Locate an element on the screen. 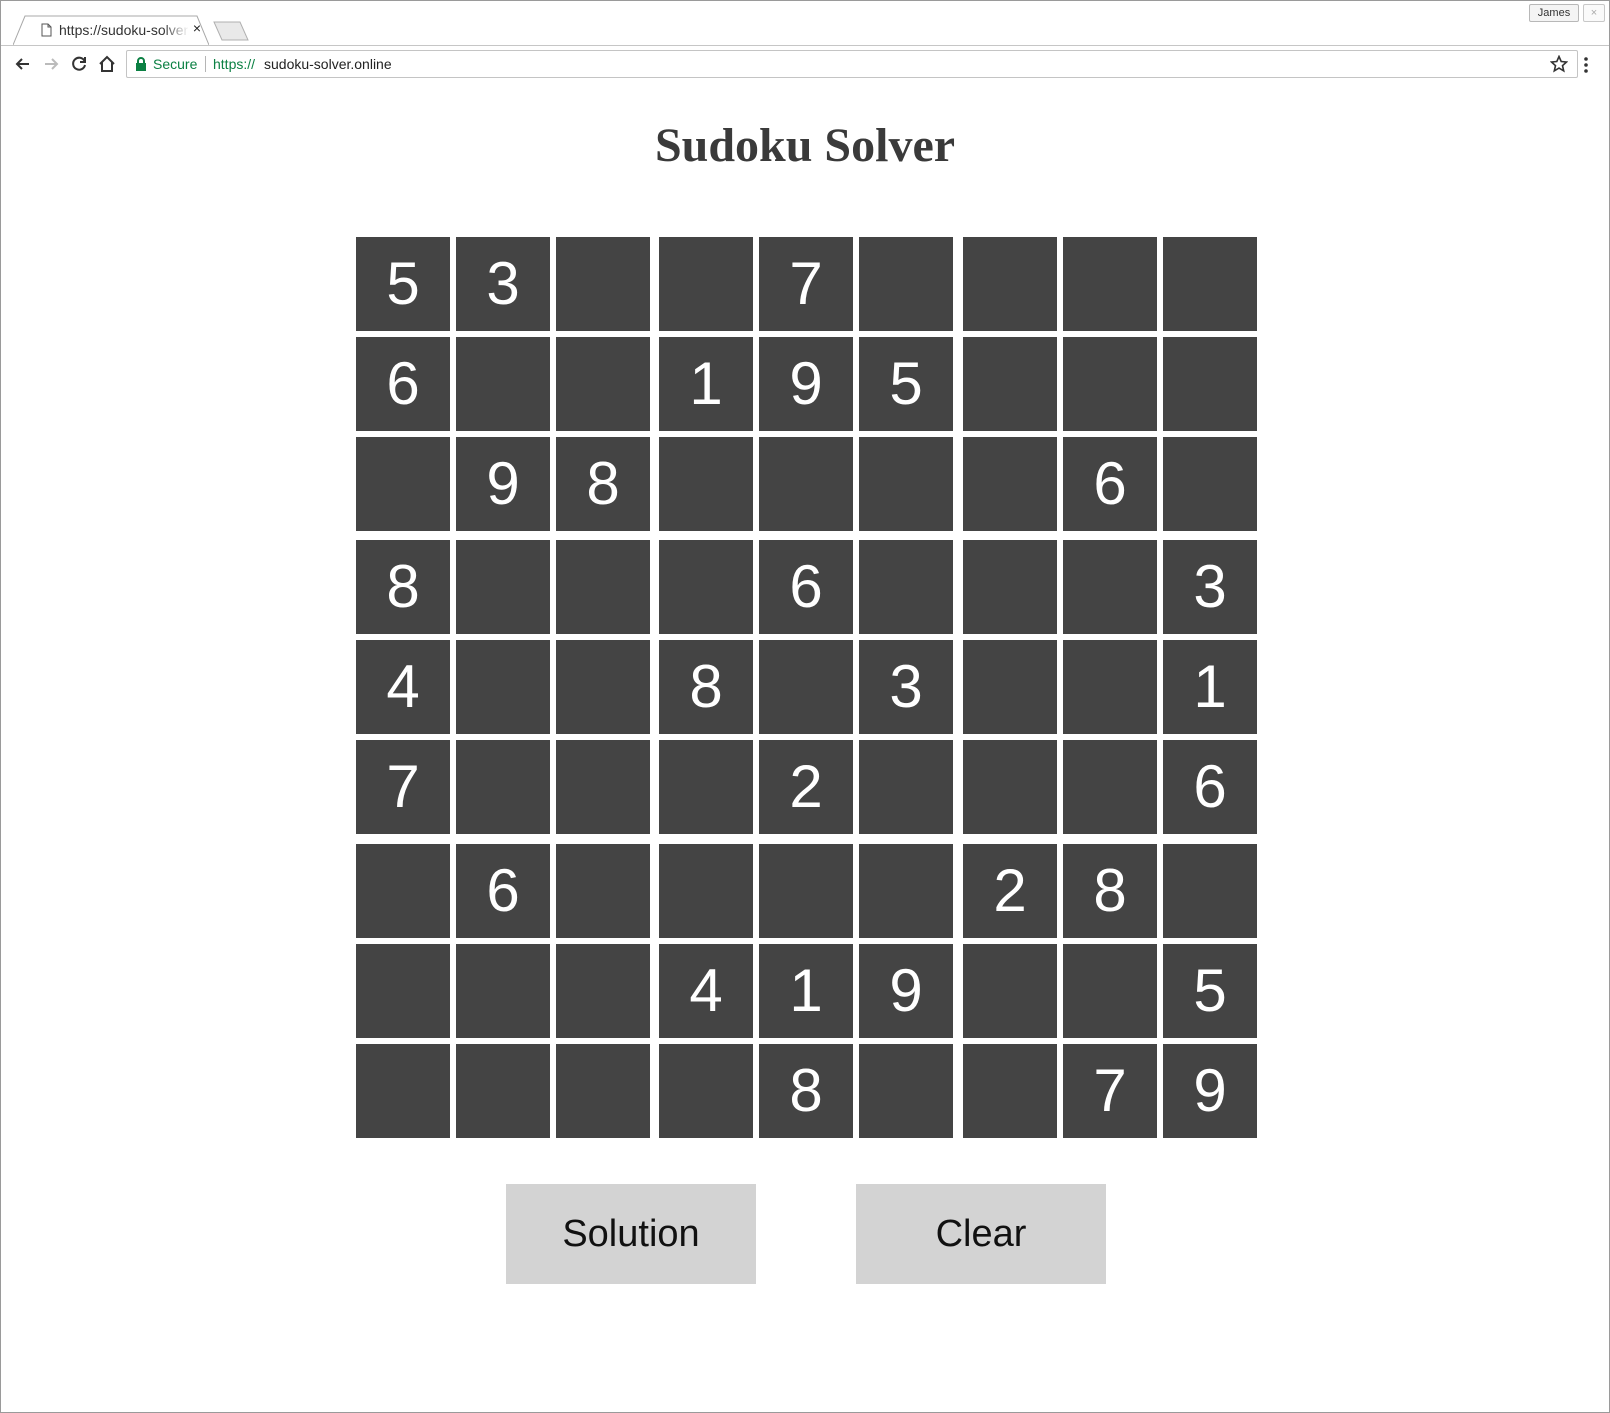  star-icon is located at coordinates (1559, 63).